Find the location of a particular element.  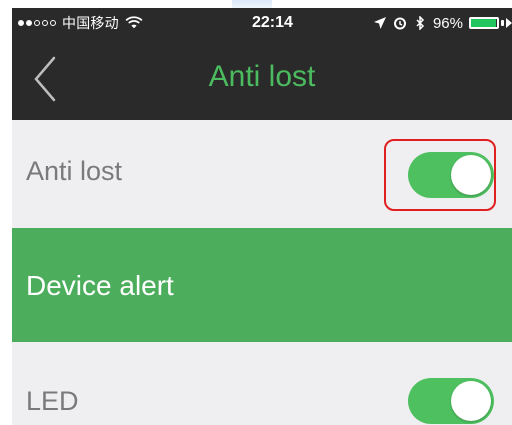

page-title: Anti lost is located at coordinates (262, 76).